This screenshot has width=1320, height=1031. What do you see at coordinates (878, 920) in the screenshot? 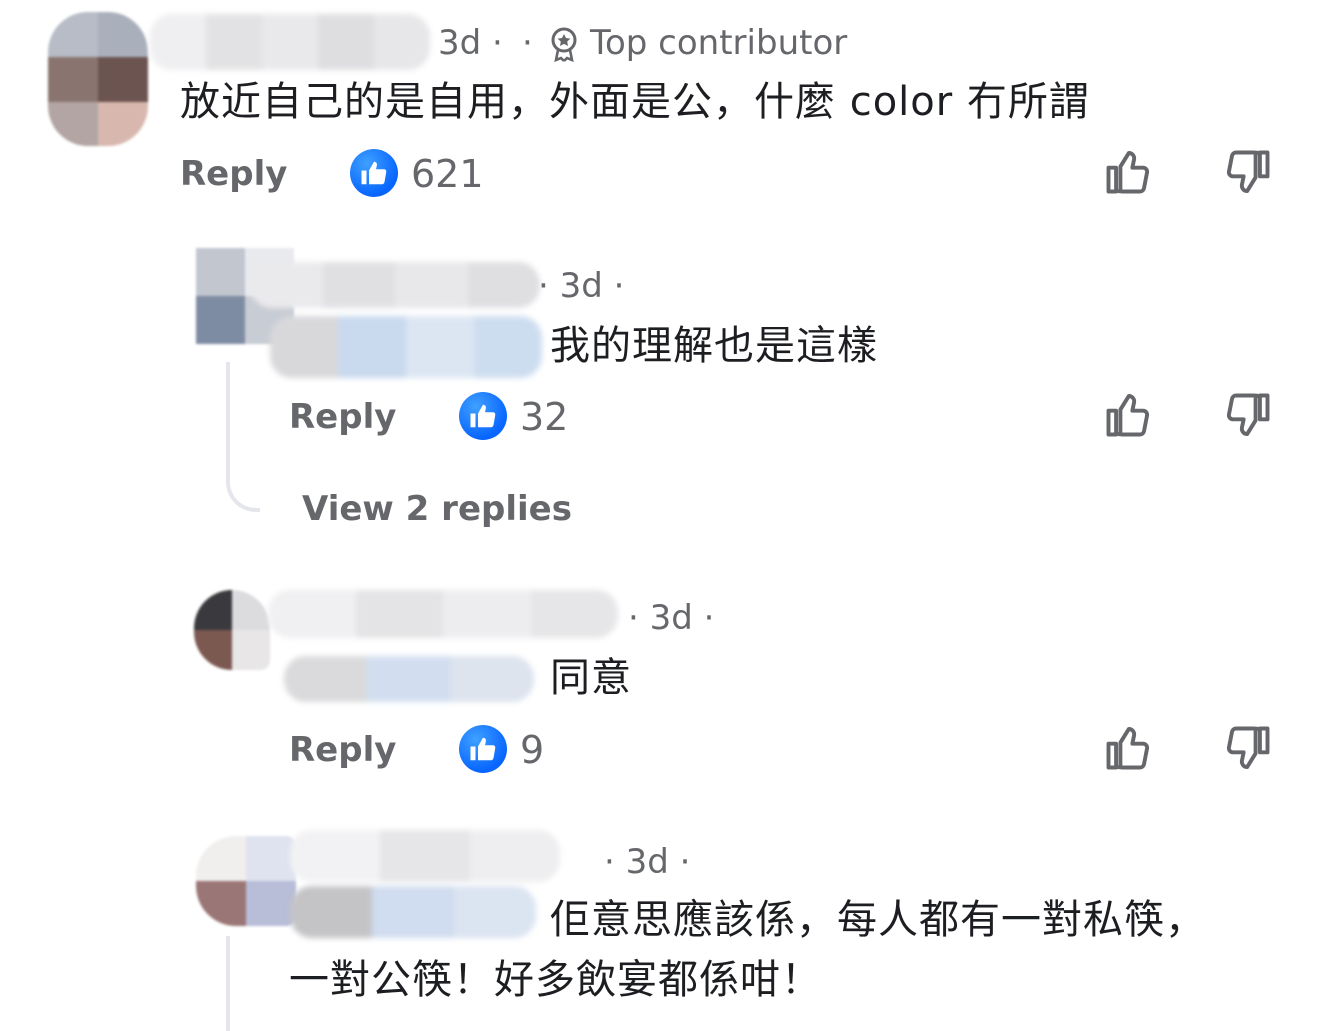
I see `comment-text-line-1: 佢意思應該係，每人都有一對私筷，` at bounding box center [878, 920].